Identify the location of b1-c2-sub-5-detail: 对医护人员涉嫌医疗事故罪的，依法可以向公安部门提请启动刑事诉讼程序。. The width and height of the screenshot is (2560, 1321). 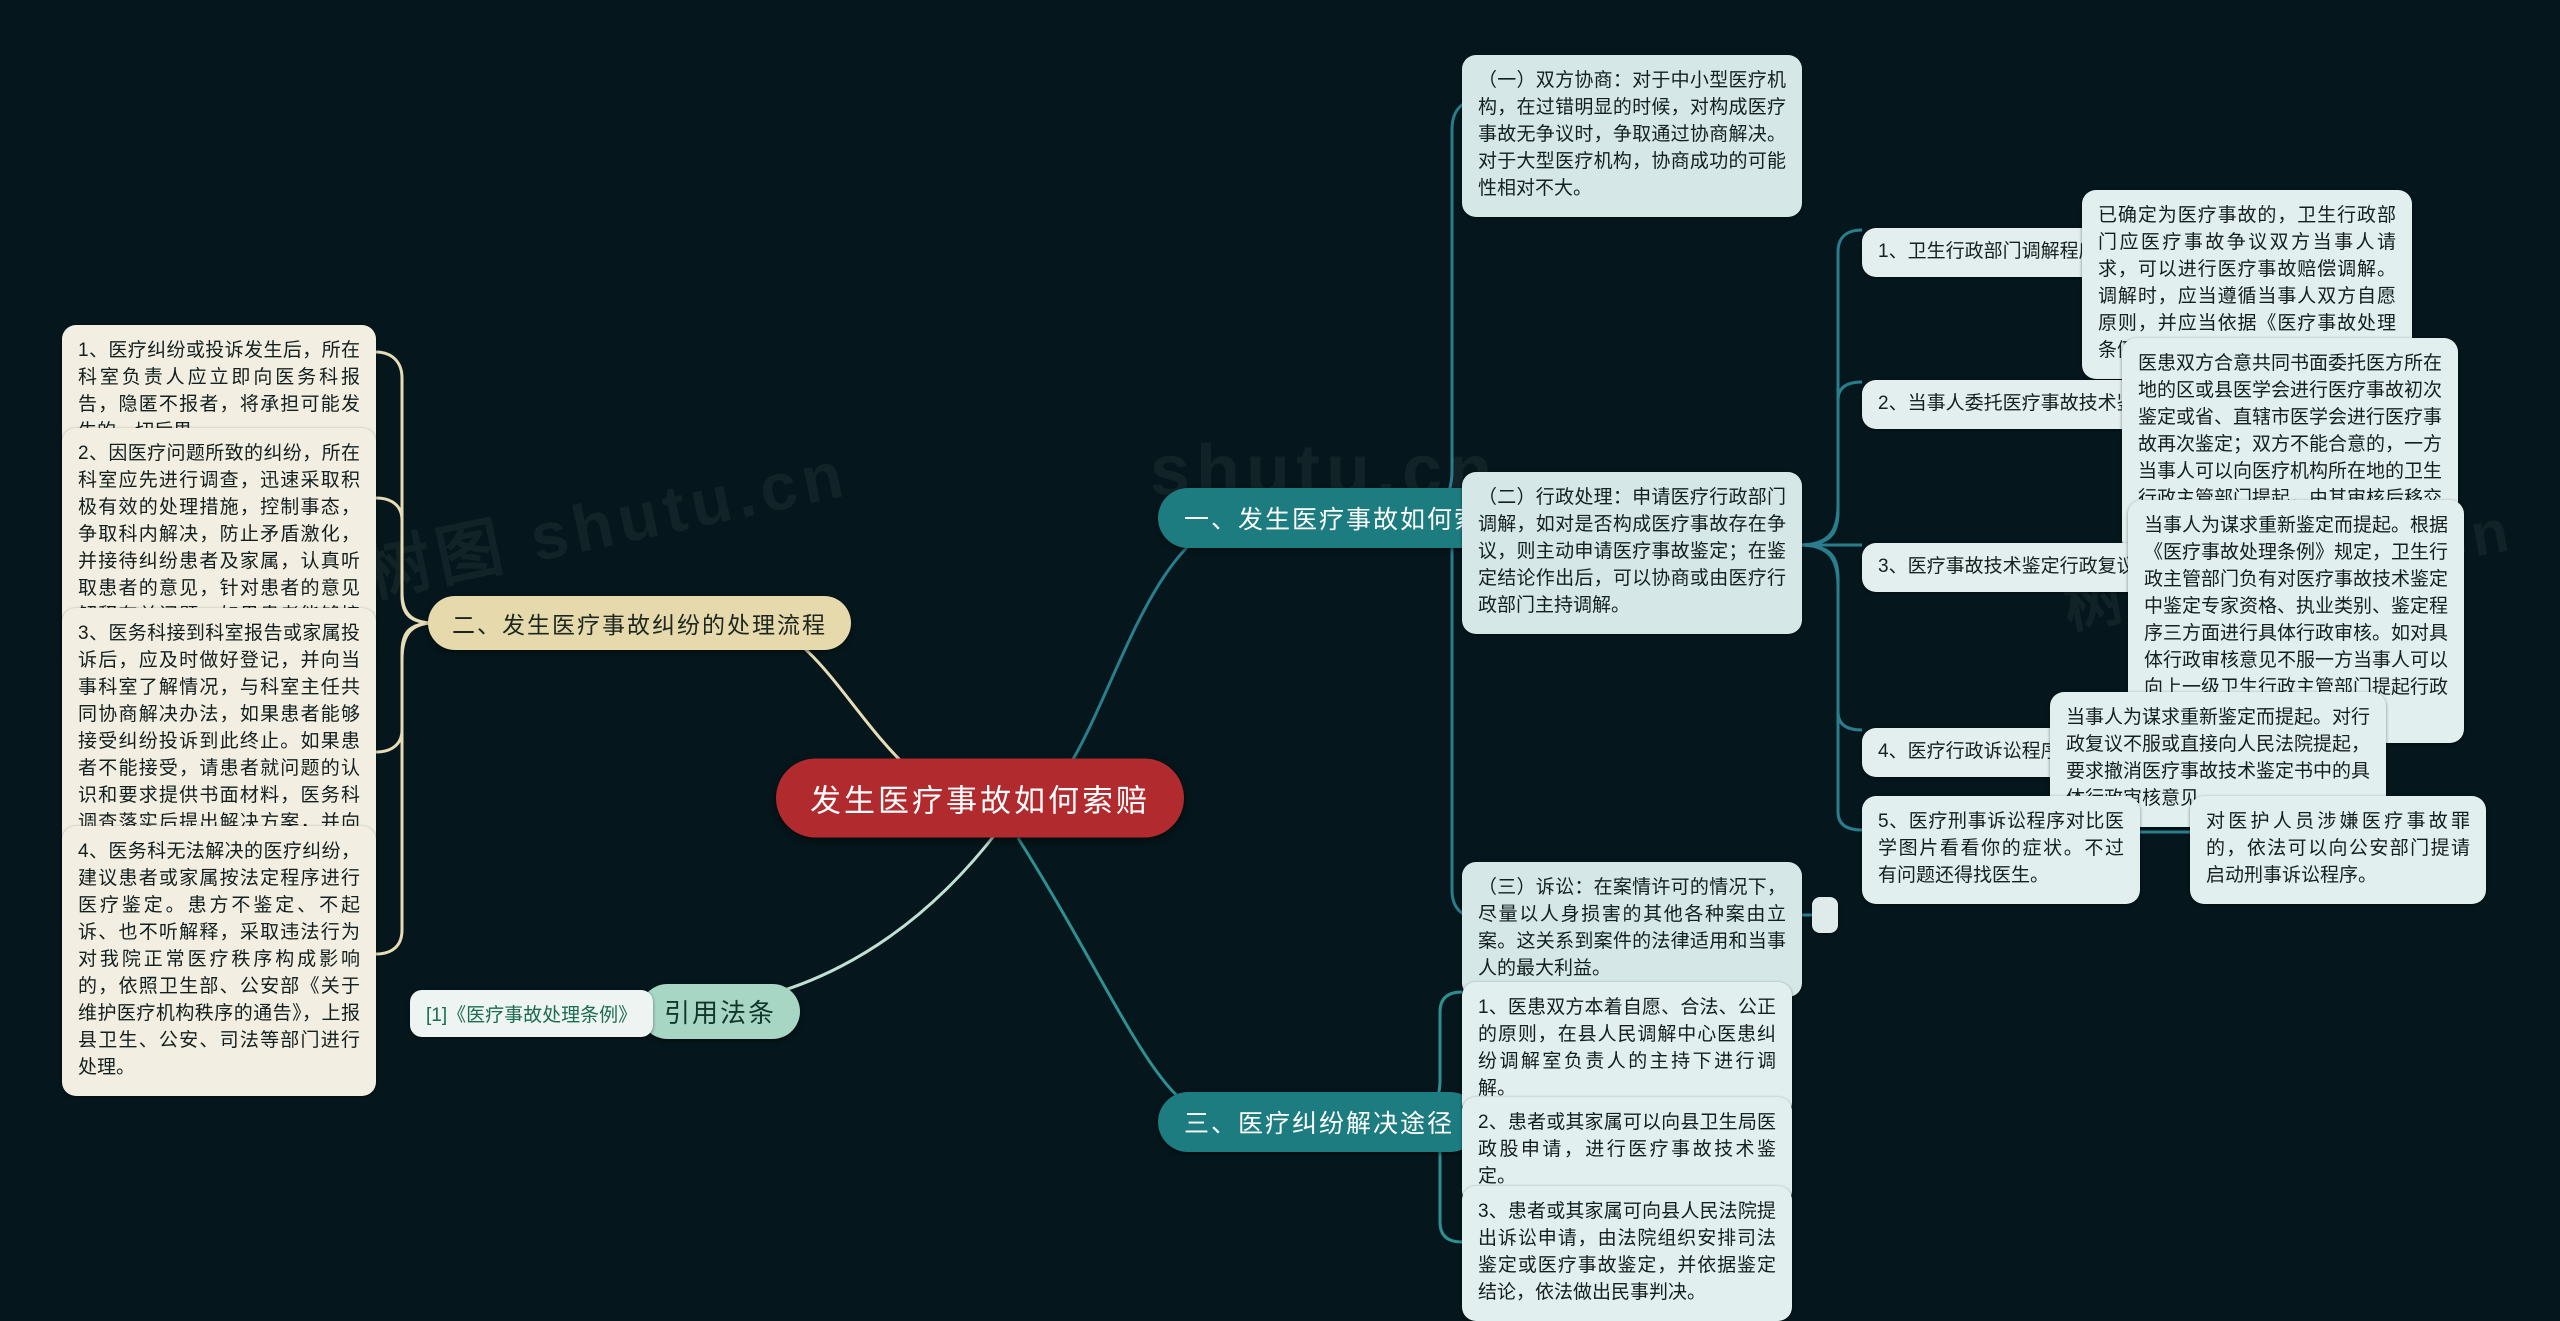
(2338, 850).